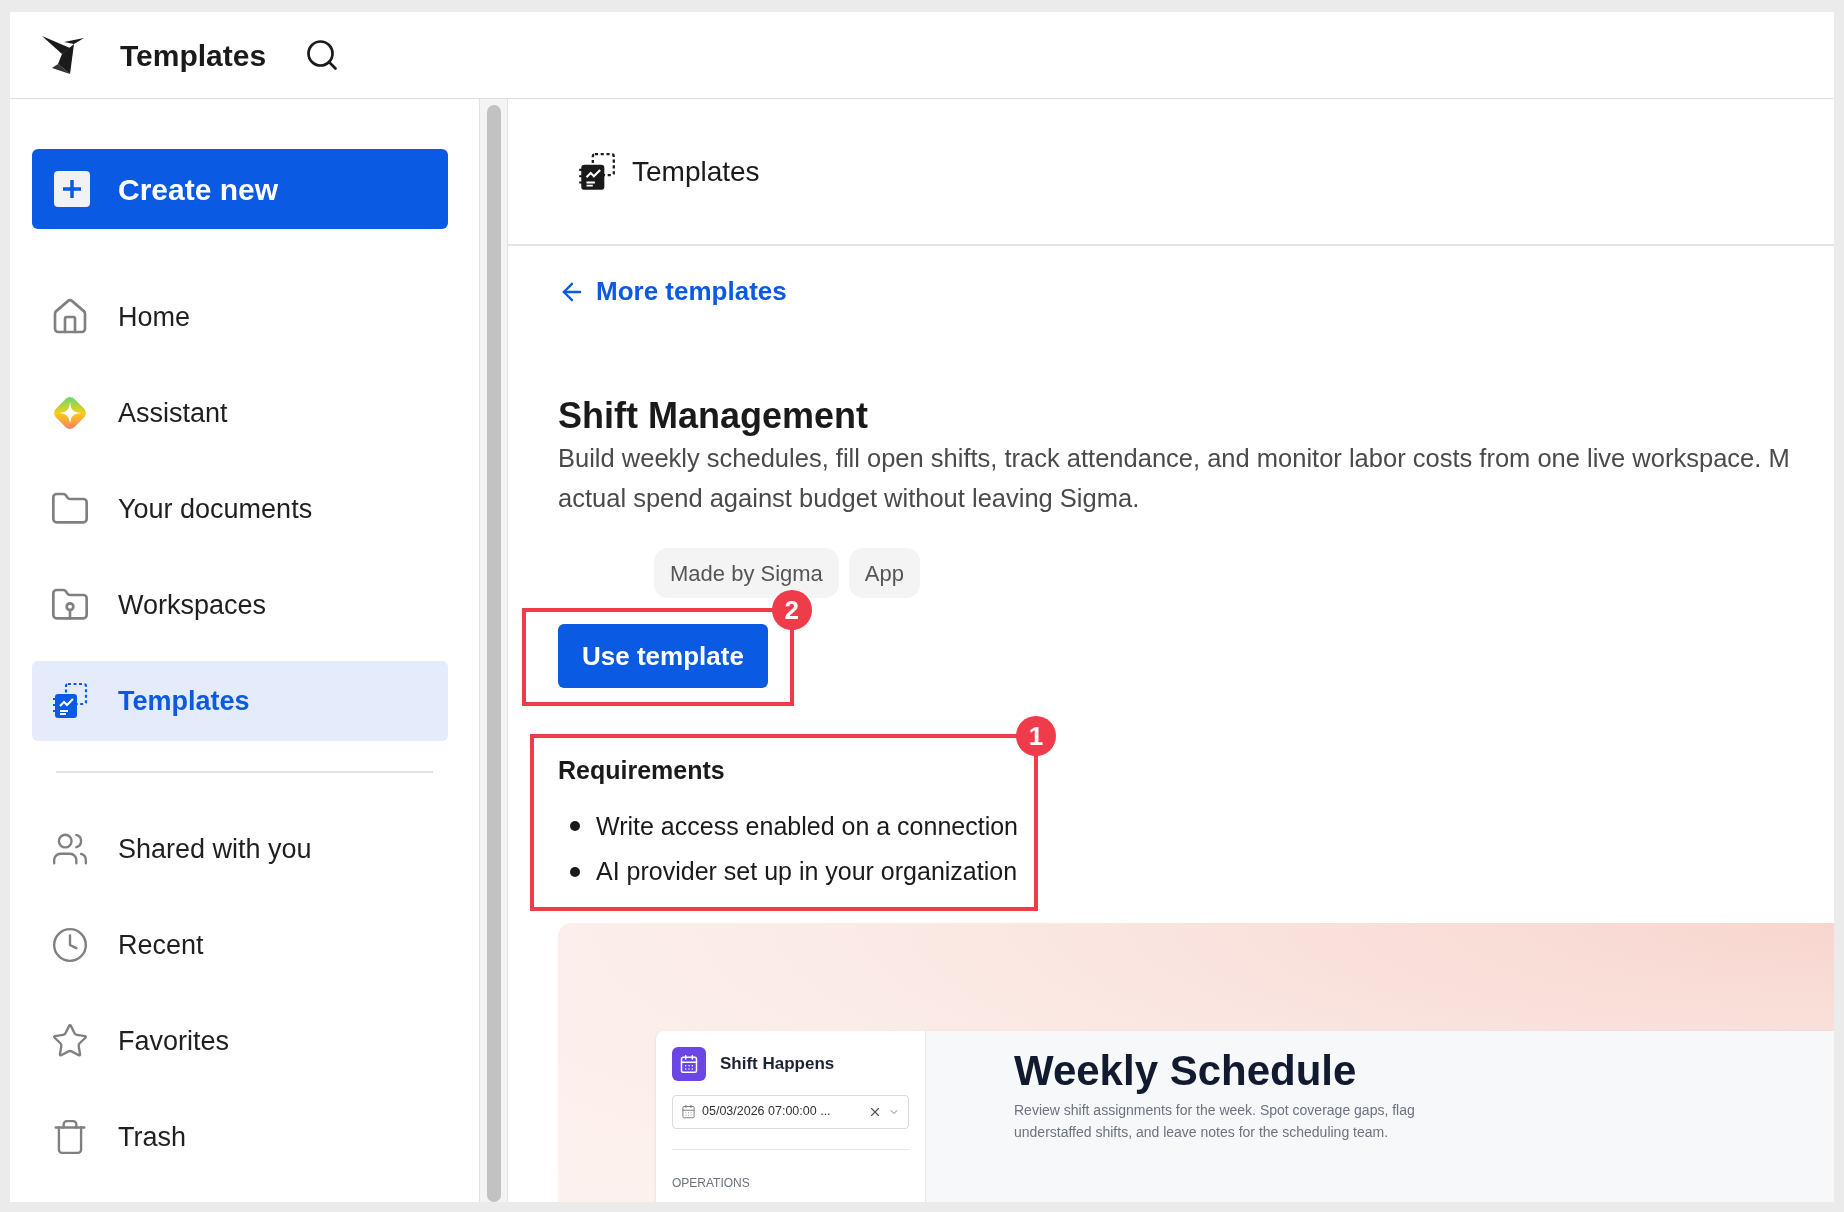  What do you see at coordinates (746, 573) in the screenshot?
I see `tag: Made by Sigma` at bounding box center [746, 573].